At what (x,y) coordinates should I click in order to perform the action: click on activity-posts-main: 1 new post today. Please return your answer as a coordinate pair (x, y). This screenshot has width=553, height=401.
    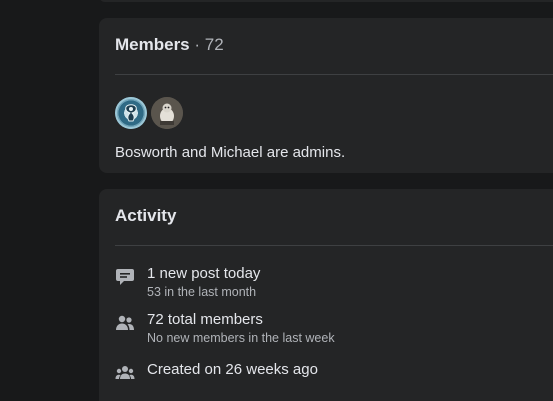
    Looking at the image, I should click on (204, 273).